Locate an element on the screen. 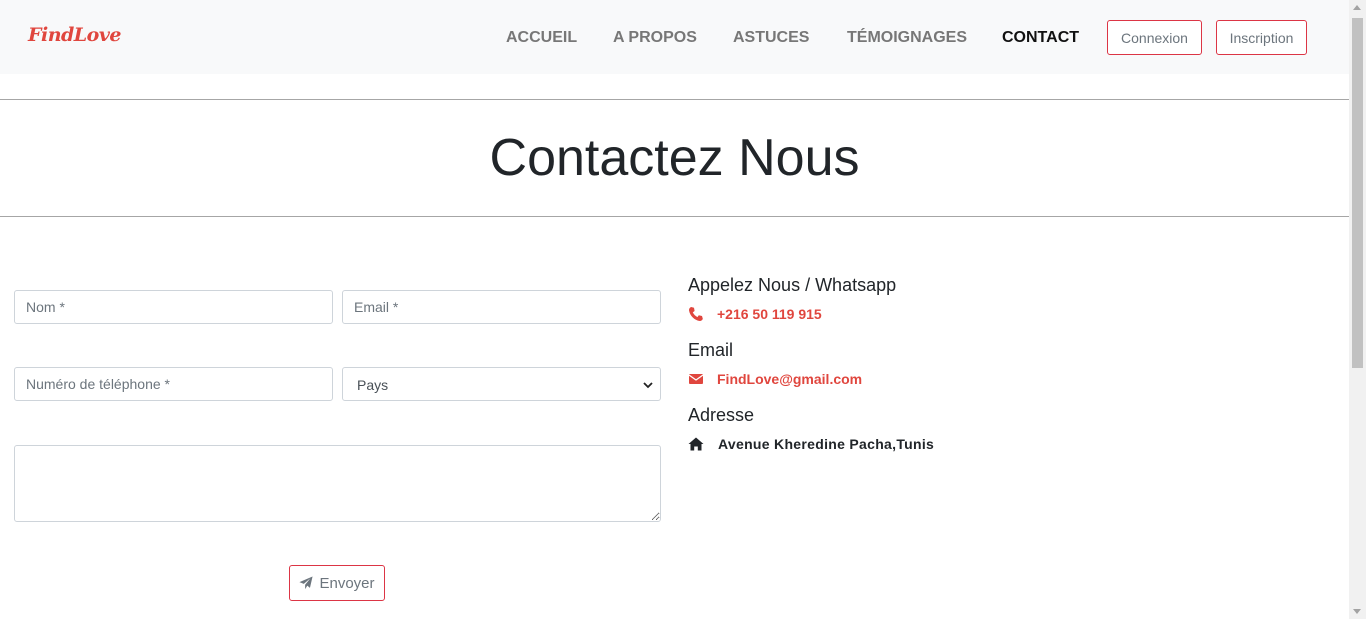 The width and height of the screenshot is (1366, 619). signup-button: Inscription is located at coordinates (1261, 37).